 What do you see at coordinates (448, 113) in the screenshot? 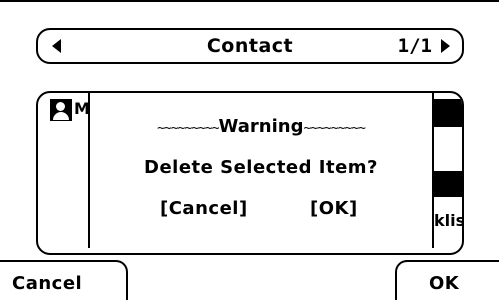
I see `selection-highlight-top` at bounding box center [448, 113].